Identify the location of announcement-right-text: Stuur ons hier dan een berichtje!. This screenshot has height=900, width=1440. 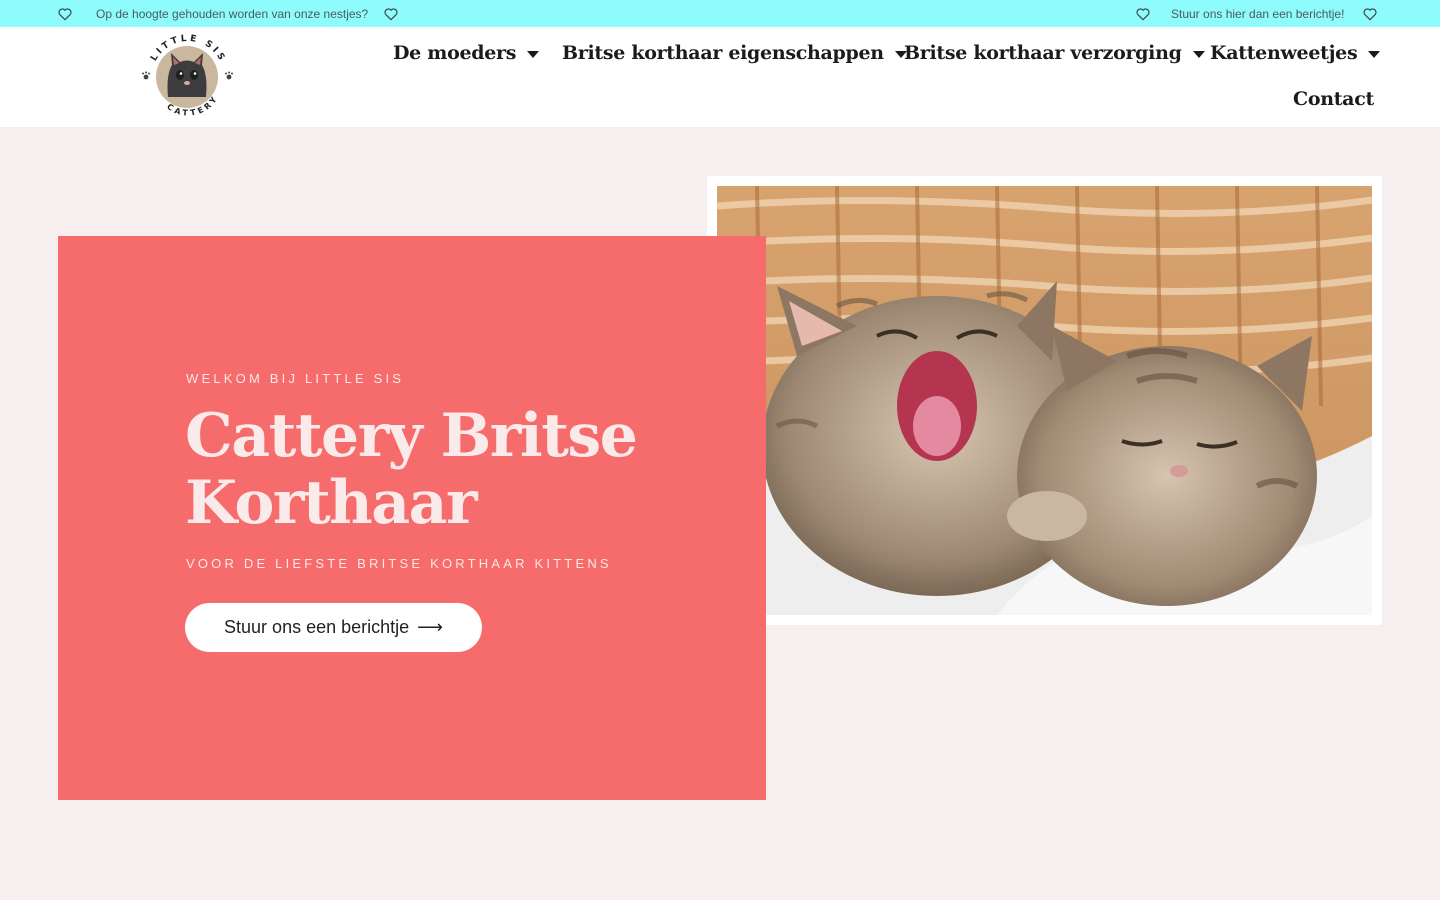
(1257, 14).